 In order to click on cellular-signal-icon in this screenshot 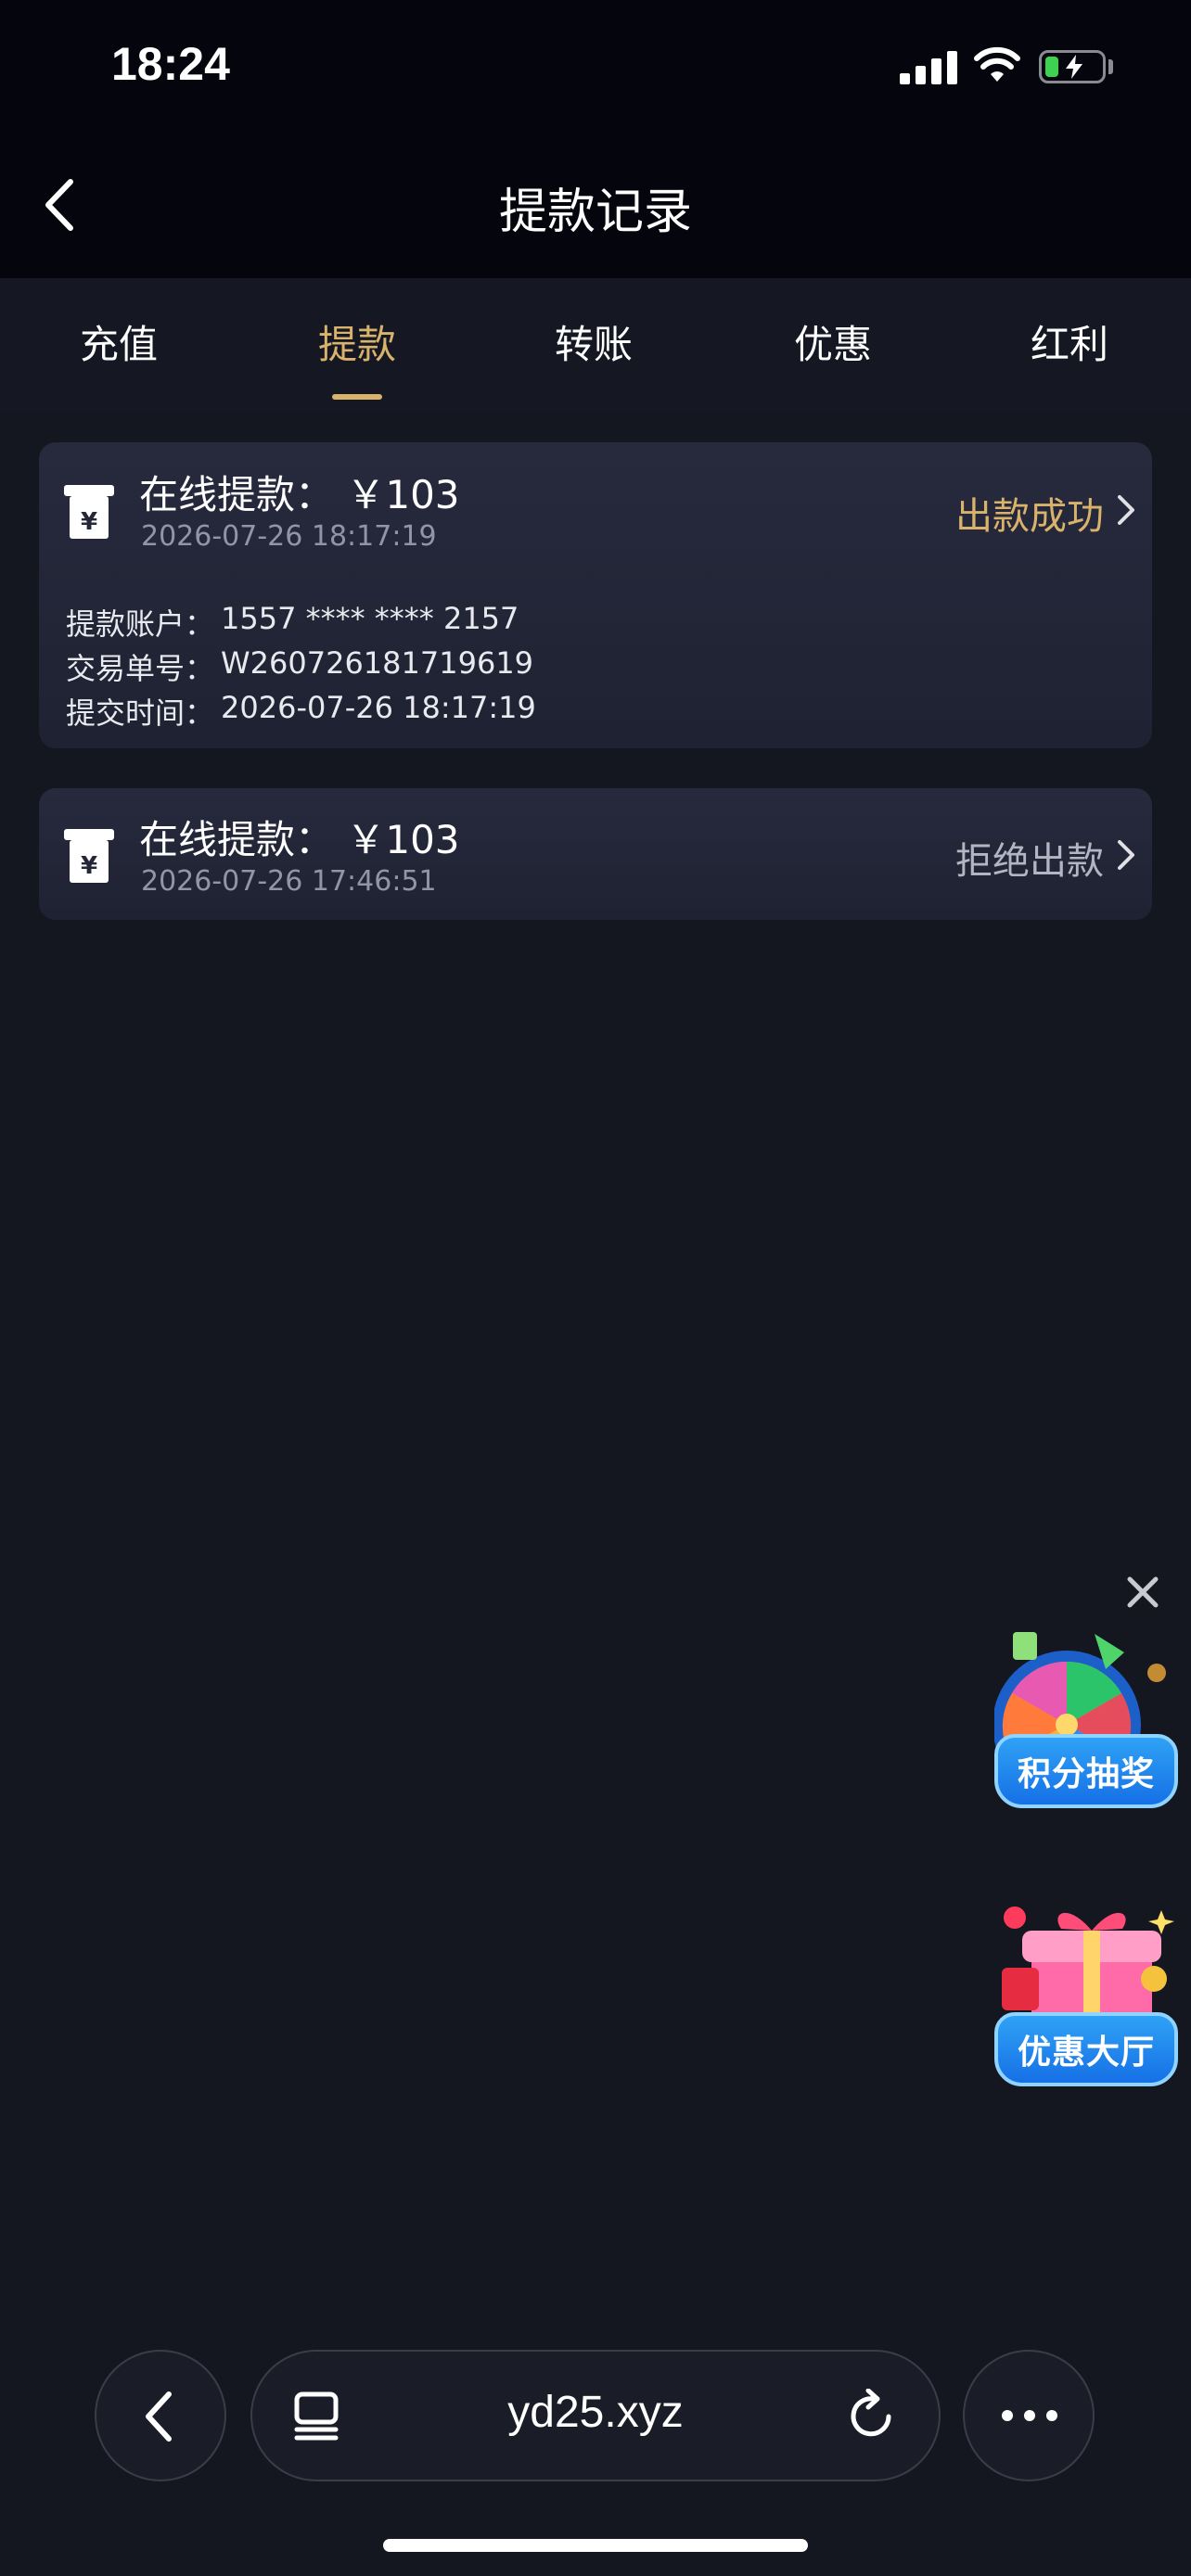, I will do `click(929, 66)`.